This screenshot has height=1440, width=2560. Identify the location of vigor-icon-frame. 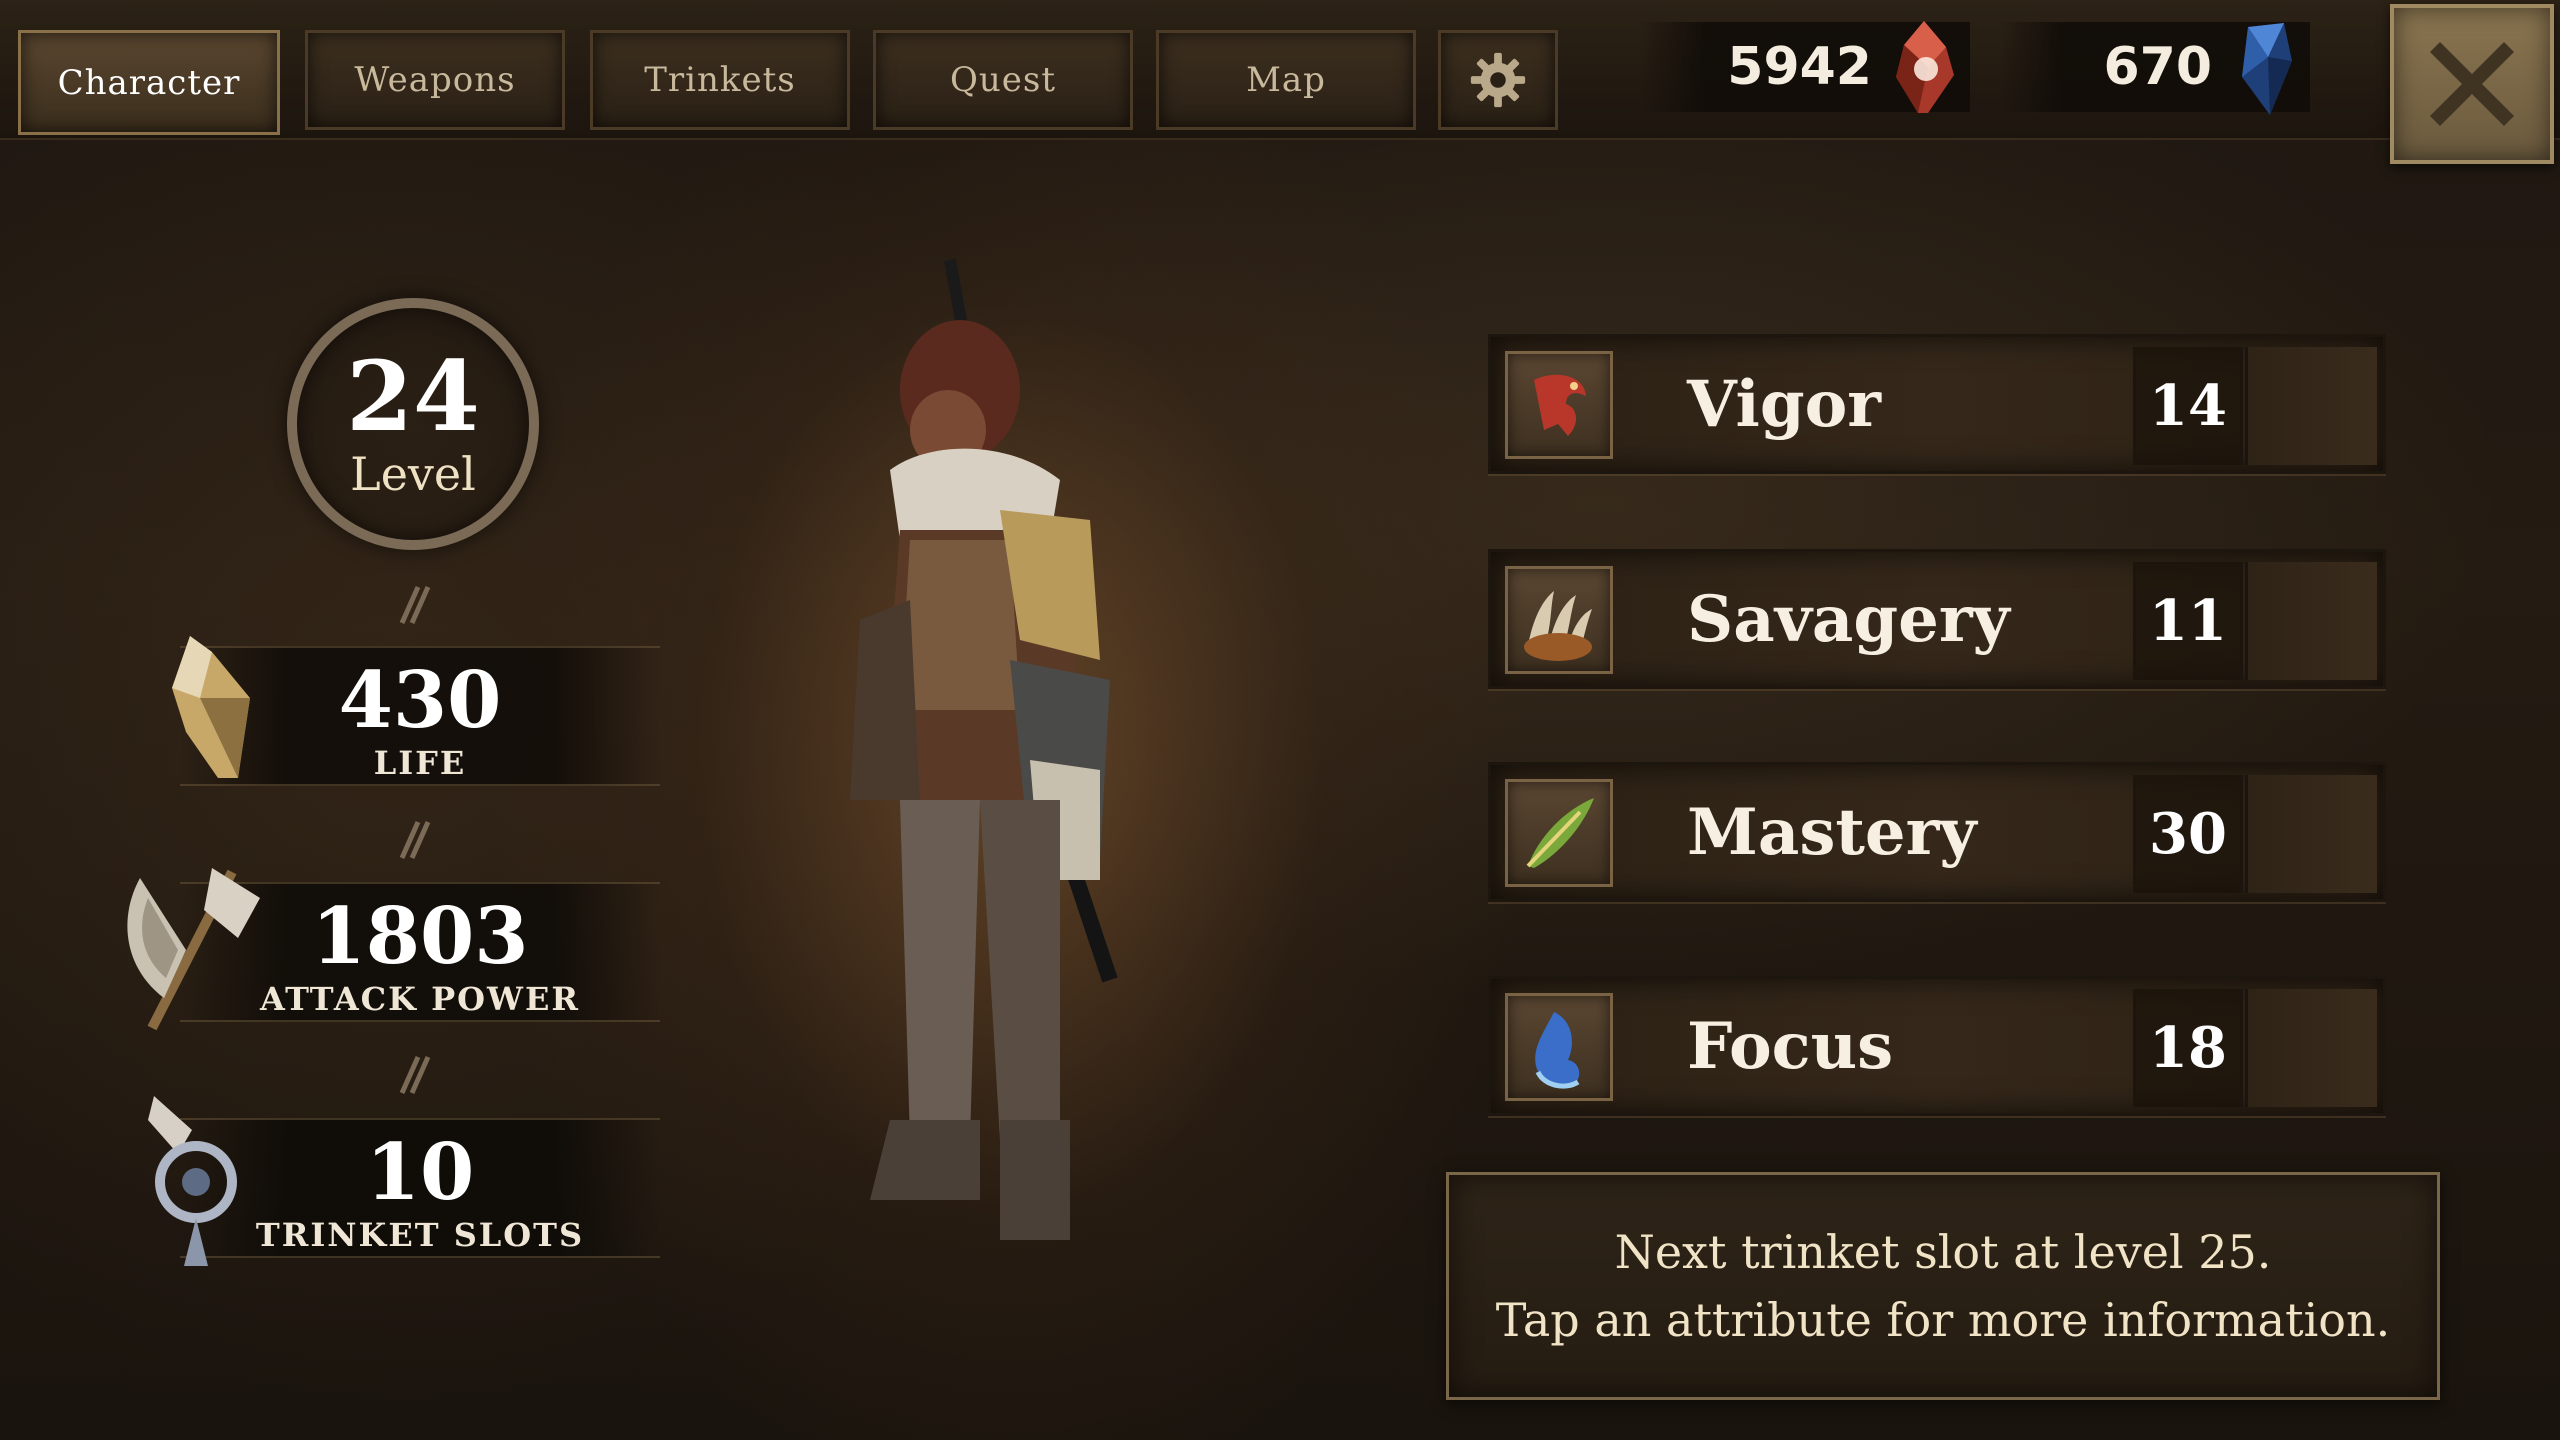
(1559, 405).